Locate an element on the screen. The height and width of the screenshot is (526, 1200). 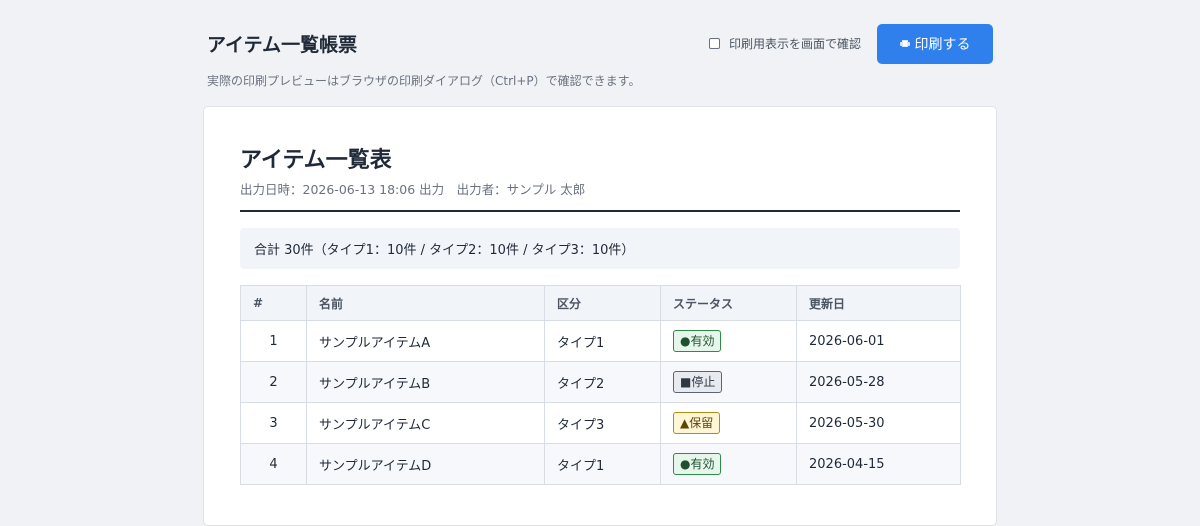
table-row: 1 サンプルアイテムA タイプ1 ●有効 2026-06-01 is located at coordinates (600, 341).